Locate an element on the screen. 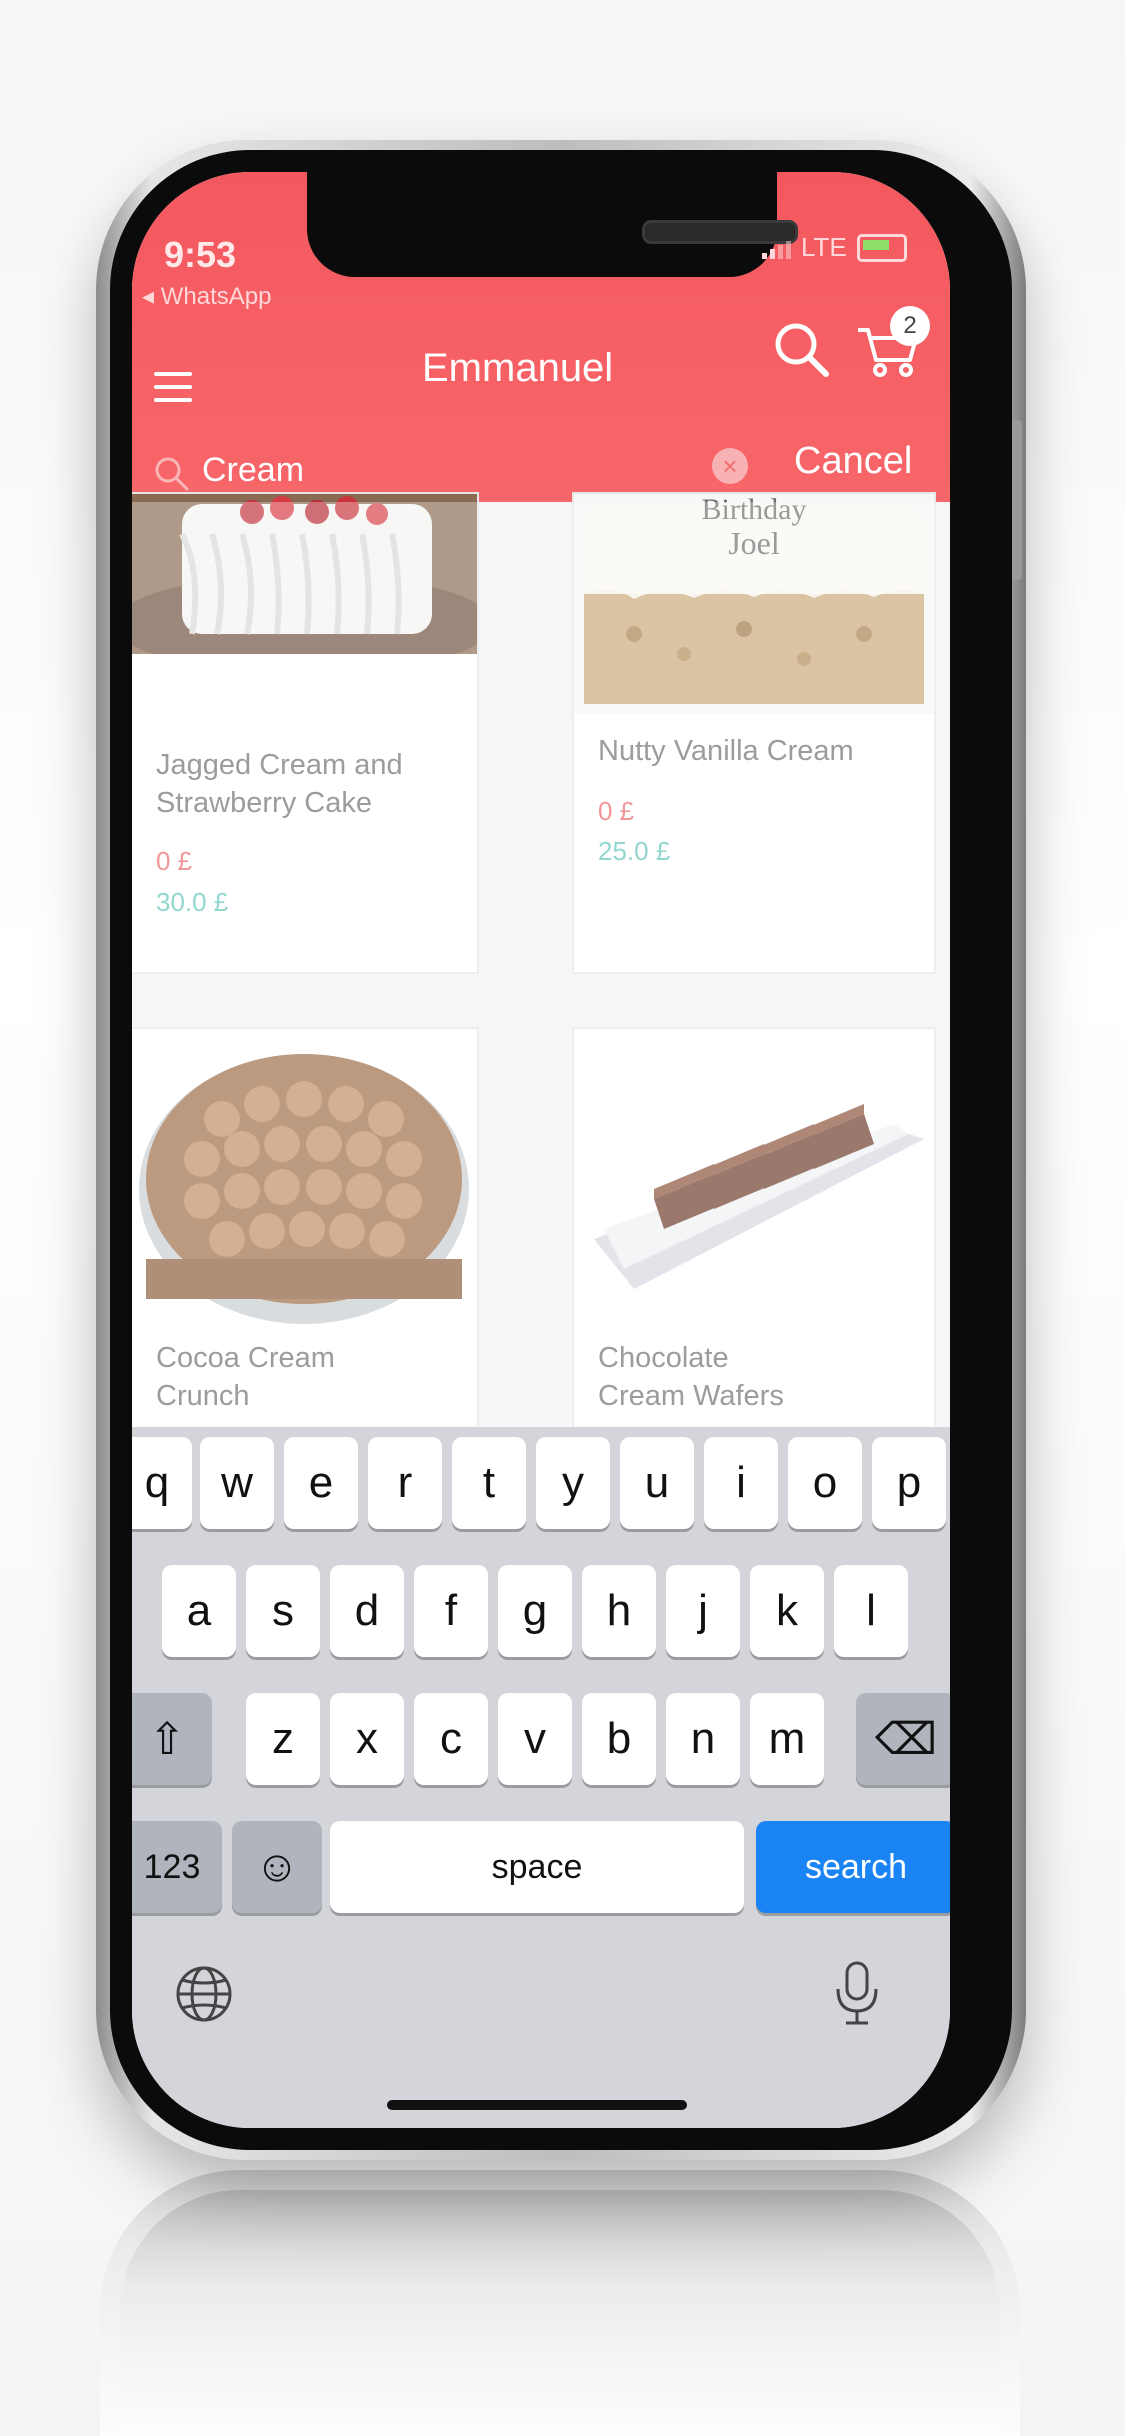  search-input is located at coordinates (452, 470).